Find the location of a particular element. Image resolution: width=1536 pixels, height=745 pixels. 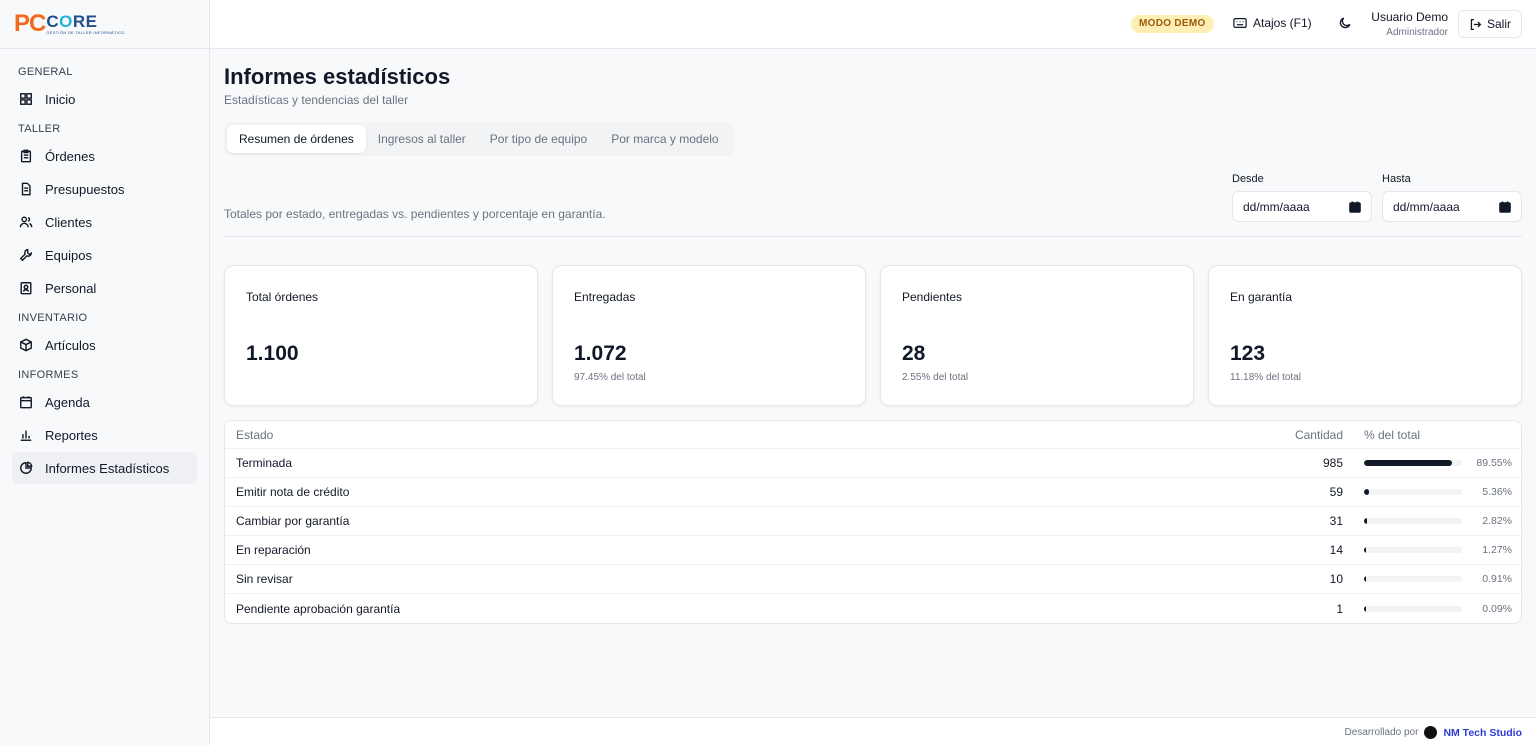

footer-credit: Desarrollado por NM Tech Studio is located at coordinates (1433, 732).